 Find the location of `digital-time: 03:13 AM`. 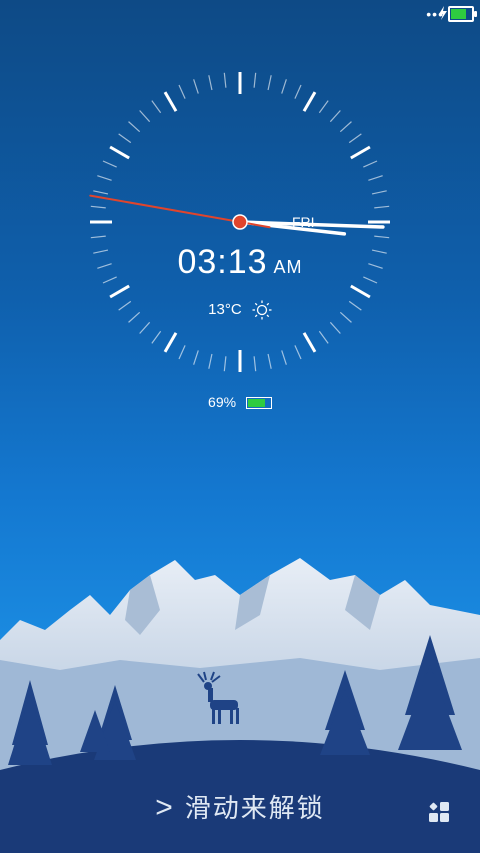

digital-time: 03:13 AM is located at coordinates (240, 262).